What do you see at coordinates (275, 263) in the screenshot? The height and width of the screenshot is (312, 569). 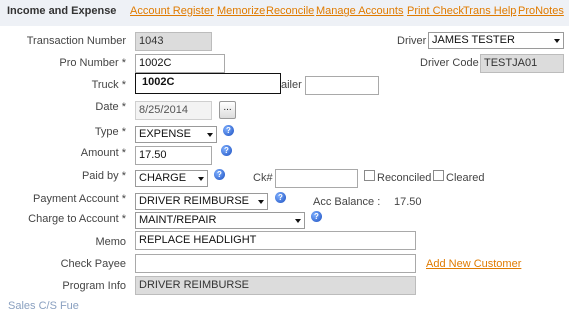 I see `check-payee-input` at bounding box center [275, 263].